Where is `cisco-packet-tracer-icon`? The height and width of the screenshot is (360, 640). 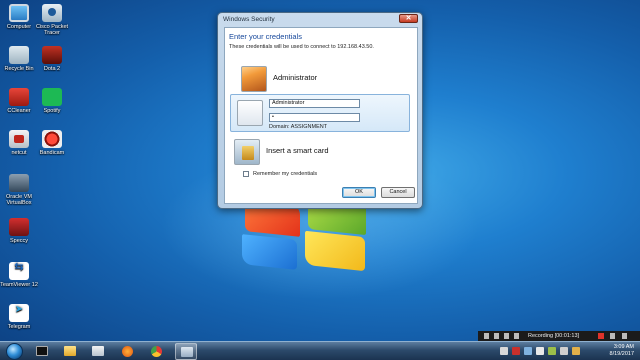
cisco-packet-tracer-icon is located at coordinates (52, 13).